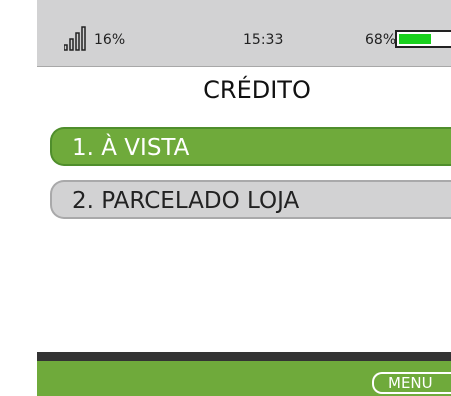  I want to click on signal-percent: 16%, so click(110, 40).